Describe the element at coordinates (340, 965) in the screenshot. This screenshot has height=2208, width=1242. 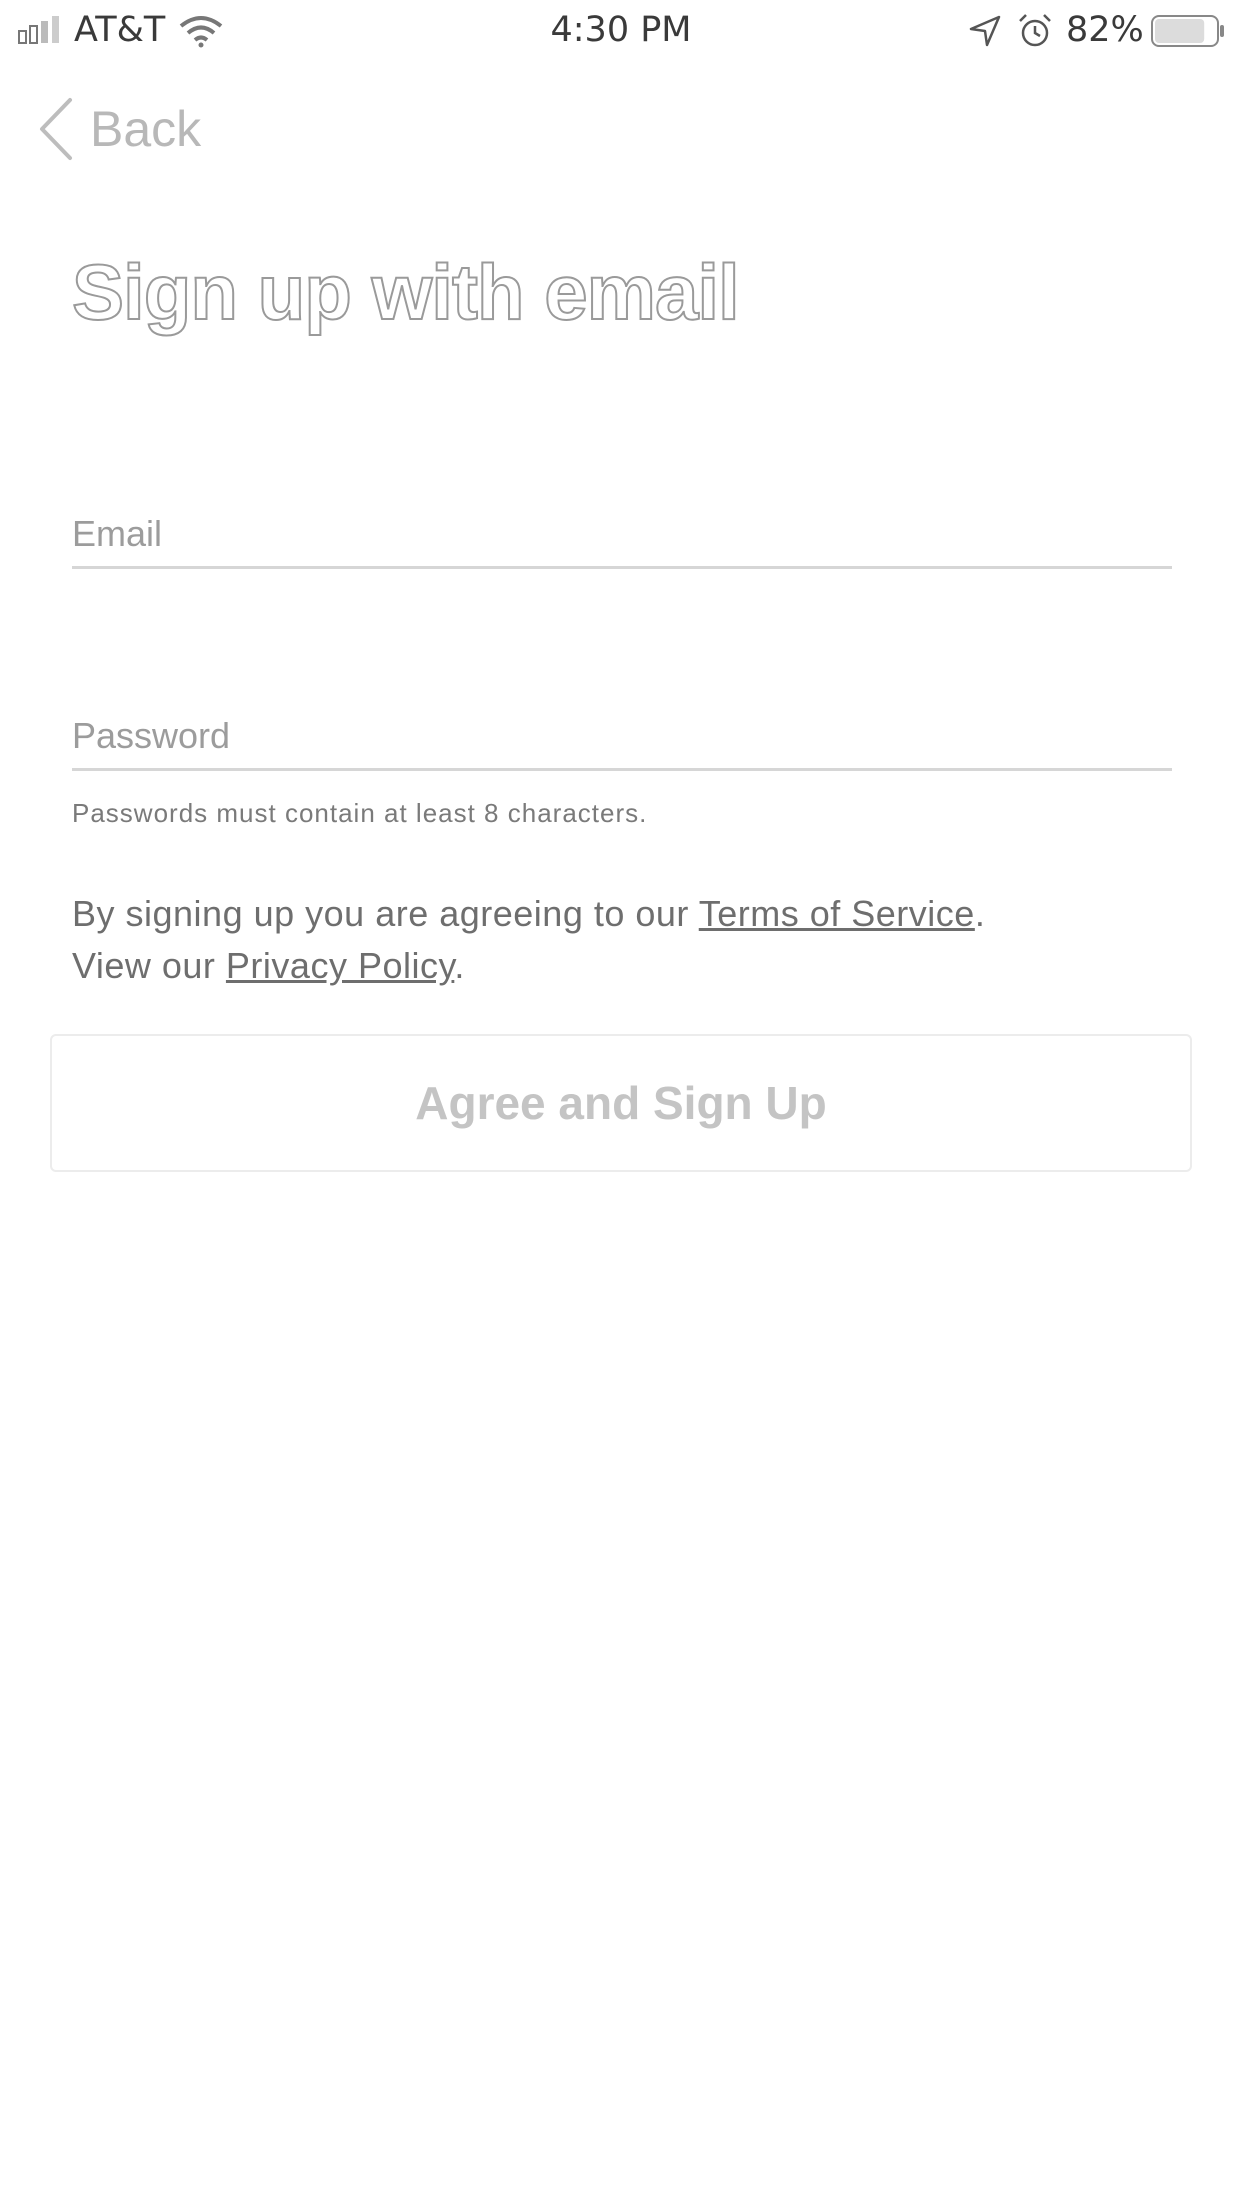
I see `privacy-policy-link: Privacy Policy` at that location.